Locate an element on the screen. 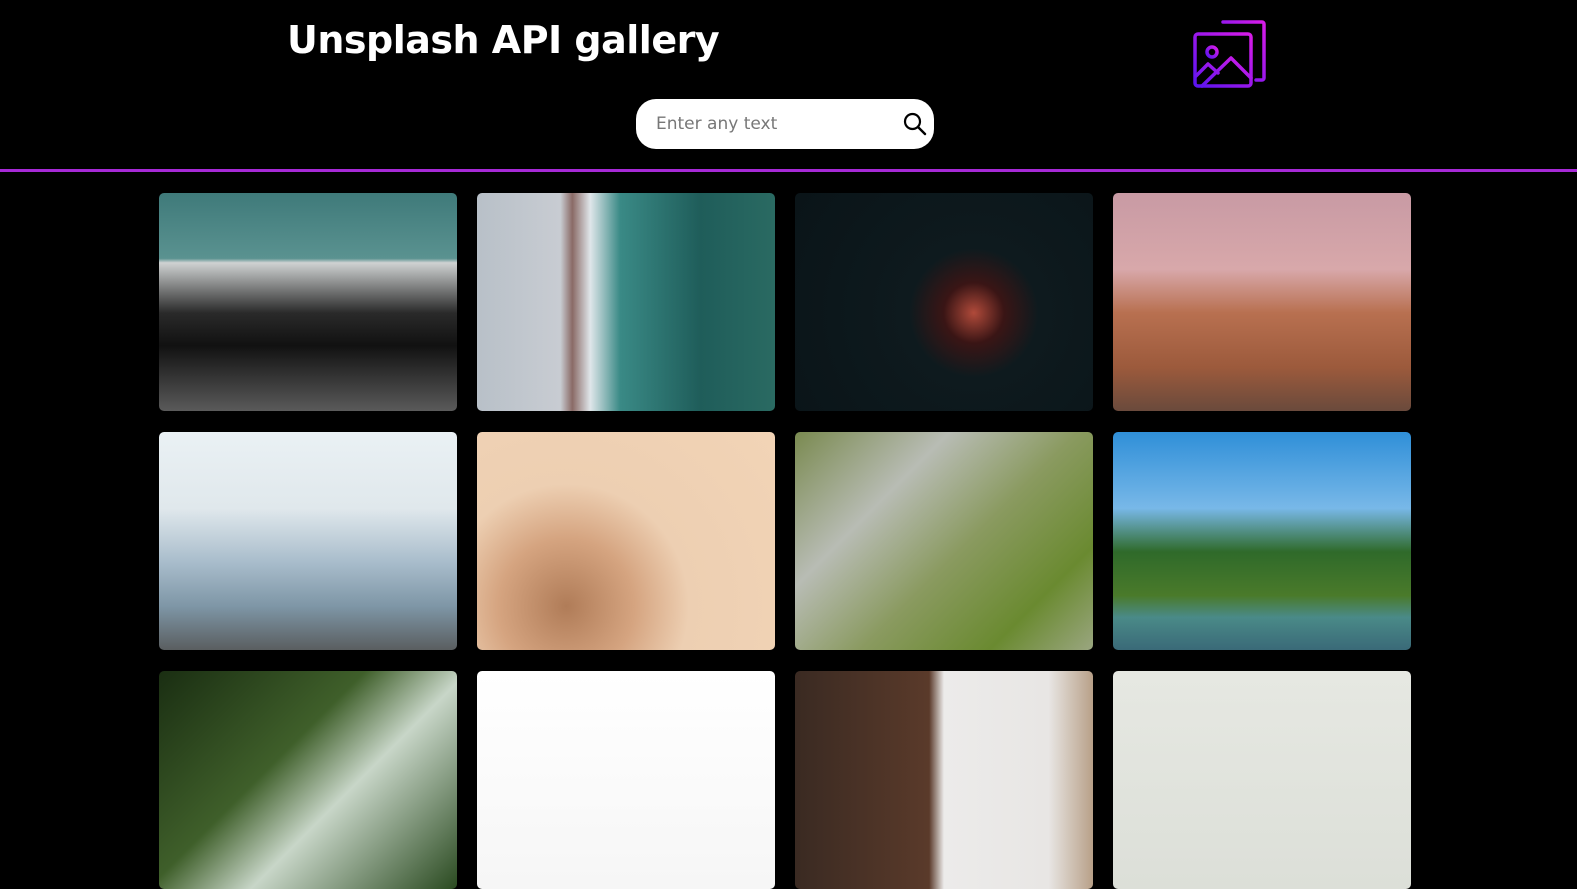 This screenshot has width=1577, height=889. search-input is located at coordinates (774, 124).